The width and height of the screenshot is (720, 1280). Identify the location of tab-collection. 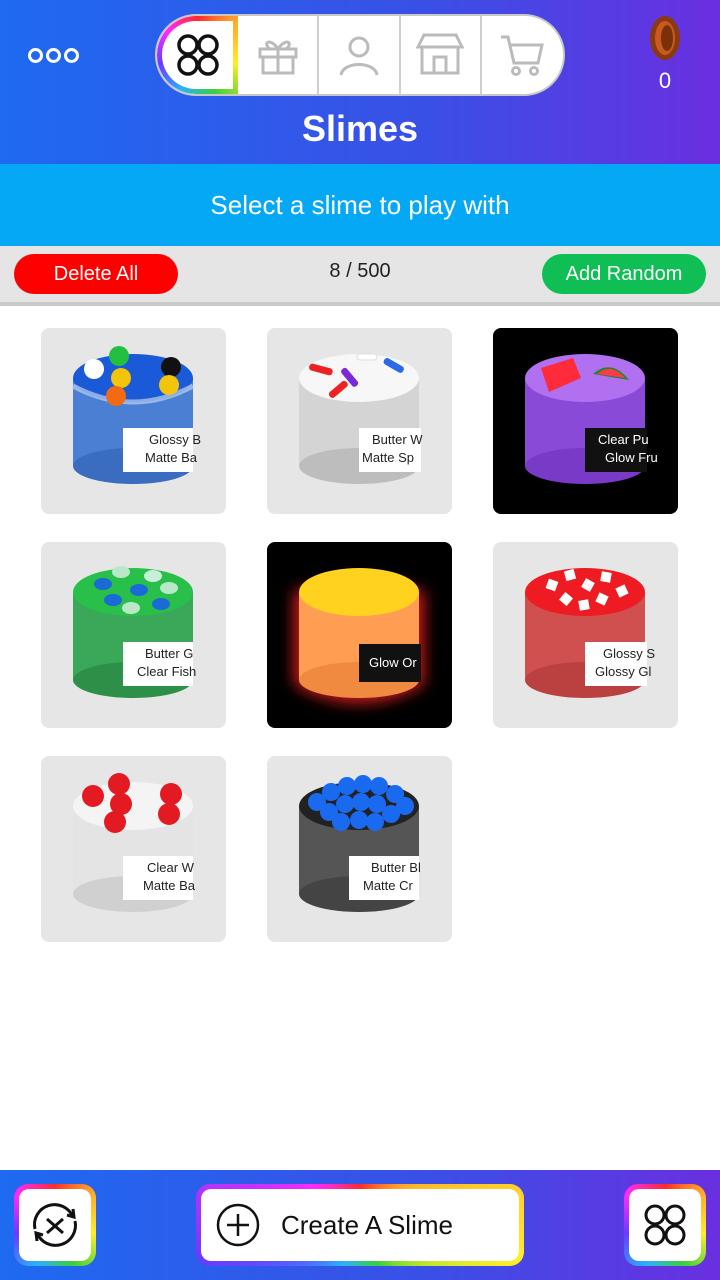
(198, 55).